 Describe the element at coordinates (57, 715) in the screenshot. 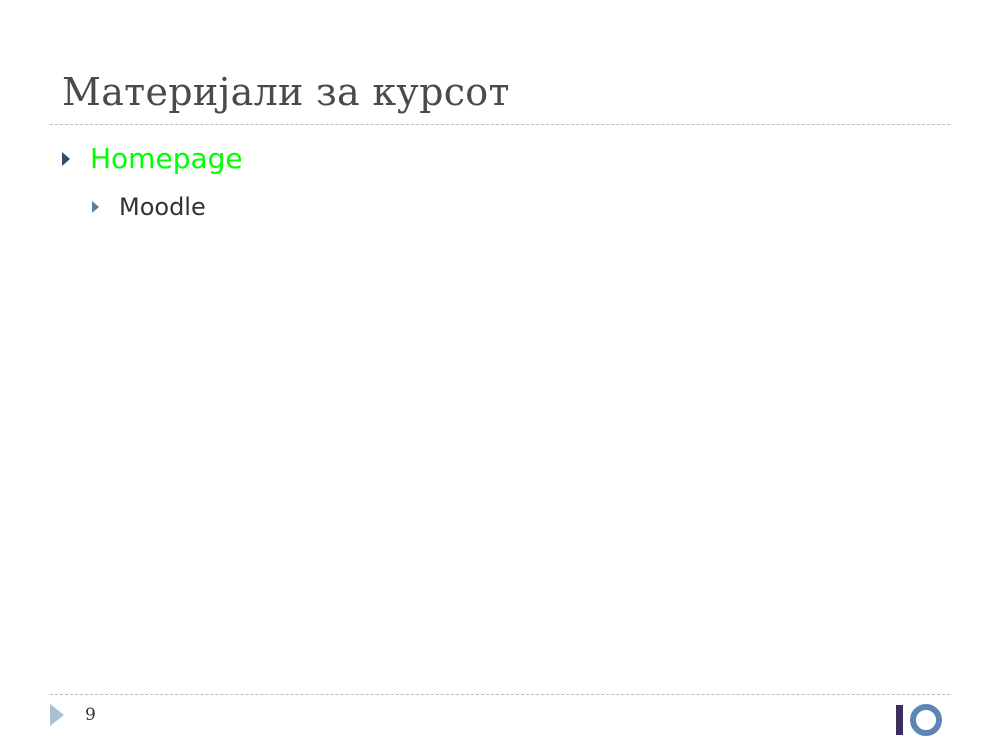

I see `footer-triangle-icon` at that location.